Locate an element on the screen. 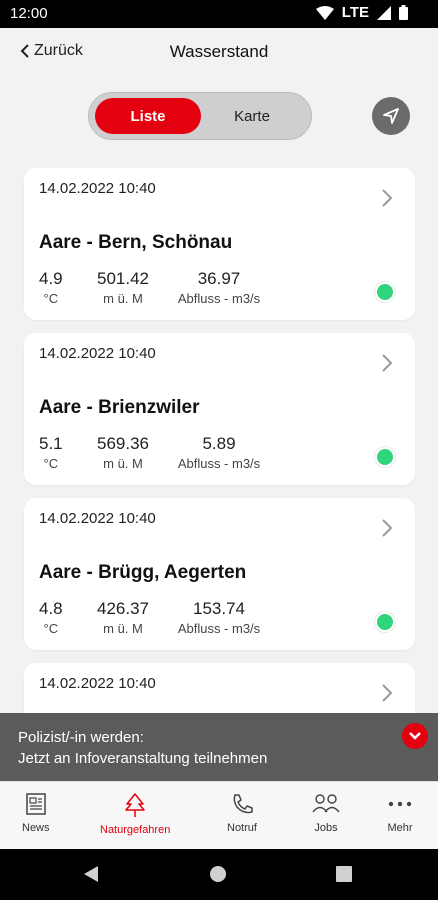 This screenshot has width=438, height=900. tab-liste: Liste is located at coordinates (148, 116).